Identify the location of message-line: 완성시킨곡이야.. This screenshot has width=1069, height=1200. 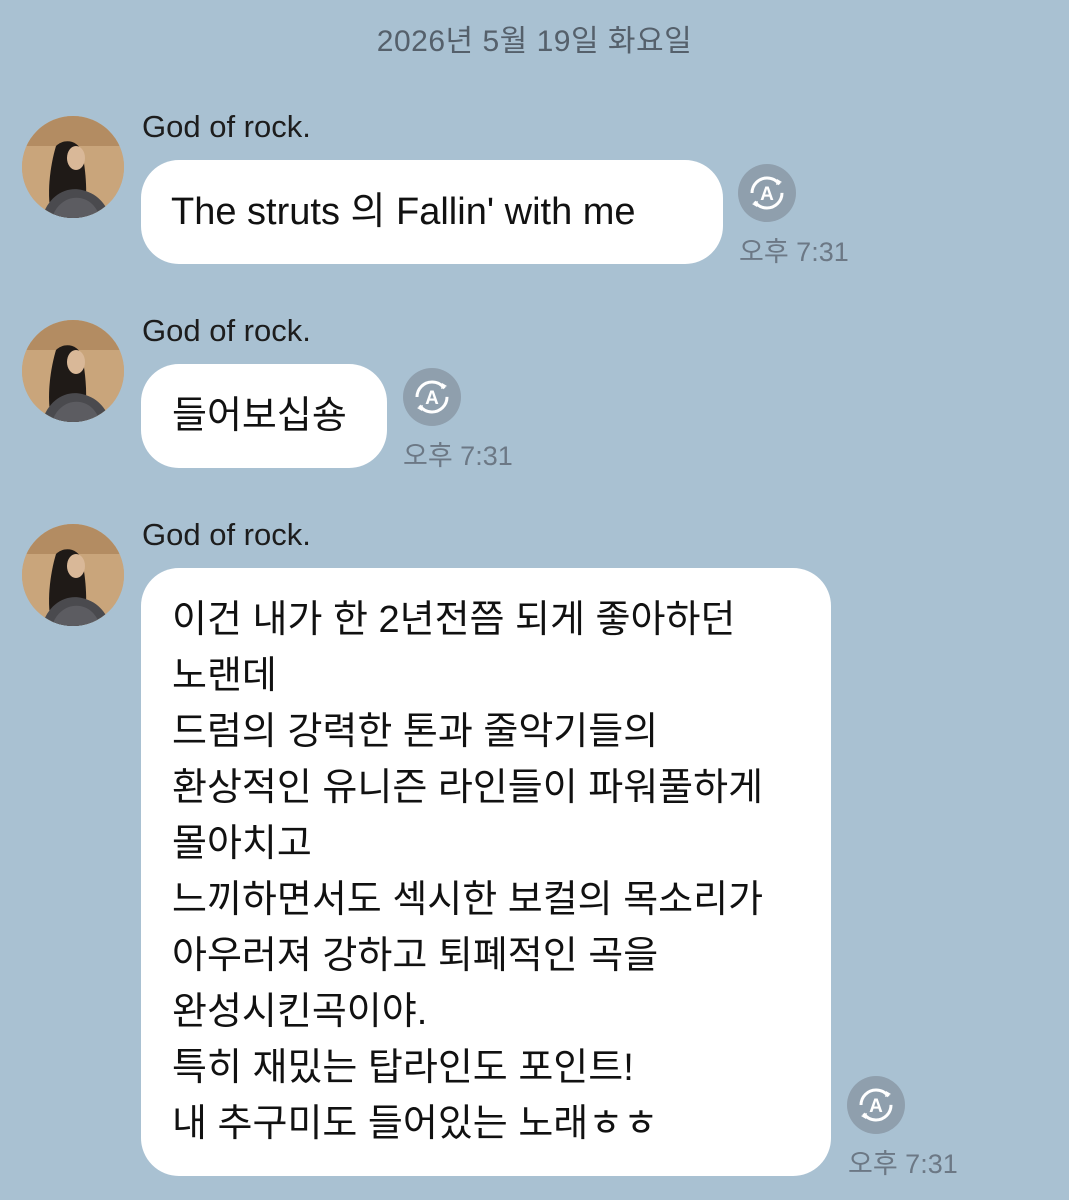
(300, 1012).